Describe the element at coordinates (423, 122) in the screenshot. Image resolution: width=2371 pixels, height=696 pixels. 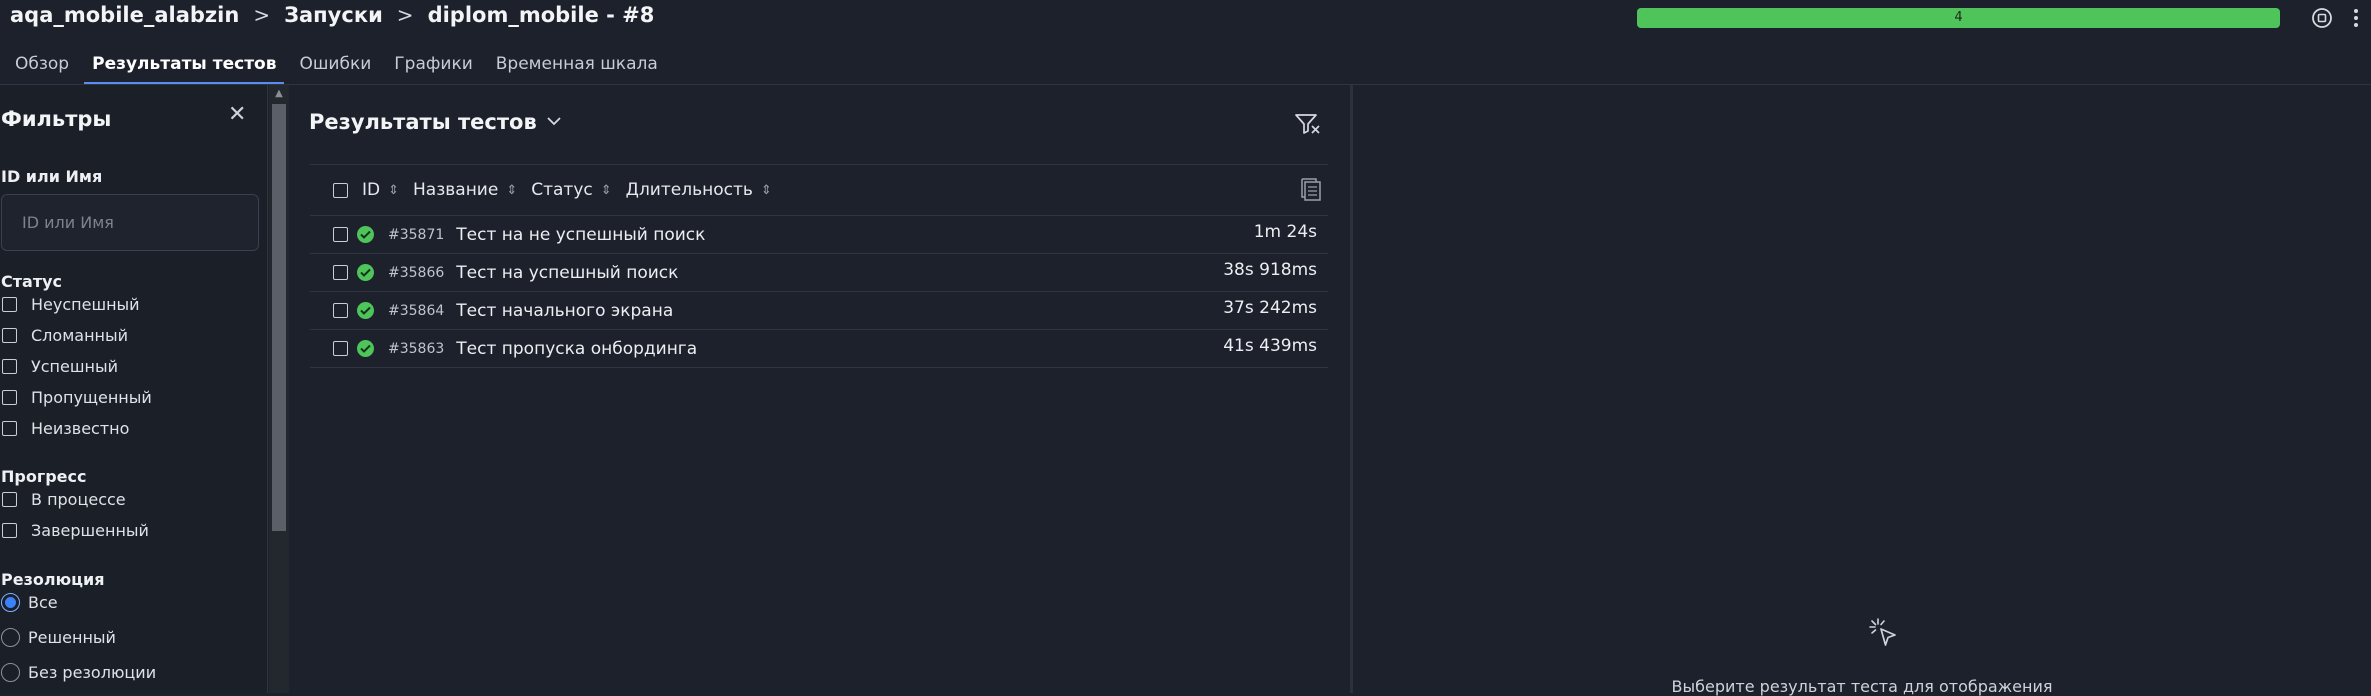
I see `results-title-text: Результаты тестов` at that location.